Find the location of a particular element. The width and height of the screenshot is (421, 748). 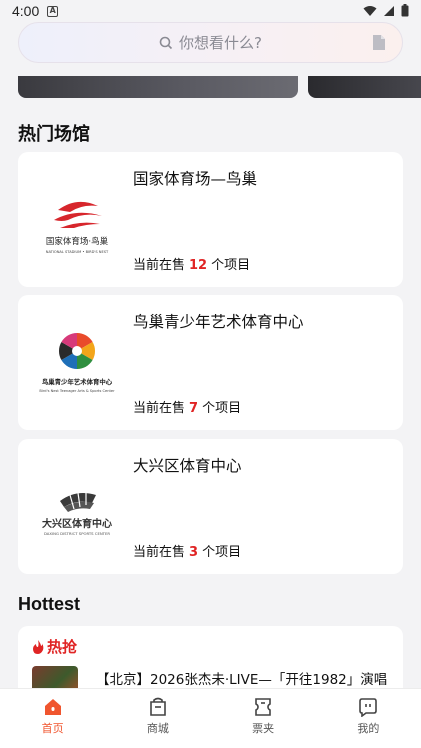

event-title: 【北京】2026张杰未·LIVE—「开往1982」演唱 is located at coordinates (242, 680).